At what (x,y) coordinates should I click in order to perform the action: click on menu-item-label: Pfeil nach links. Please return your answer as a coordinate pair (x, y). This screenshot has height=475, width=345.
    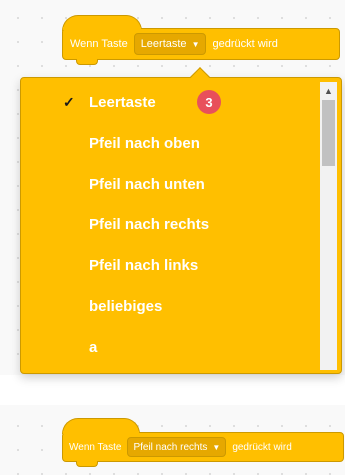
    Looking at the image, I should click on (144, 265).